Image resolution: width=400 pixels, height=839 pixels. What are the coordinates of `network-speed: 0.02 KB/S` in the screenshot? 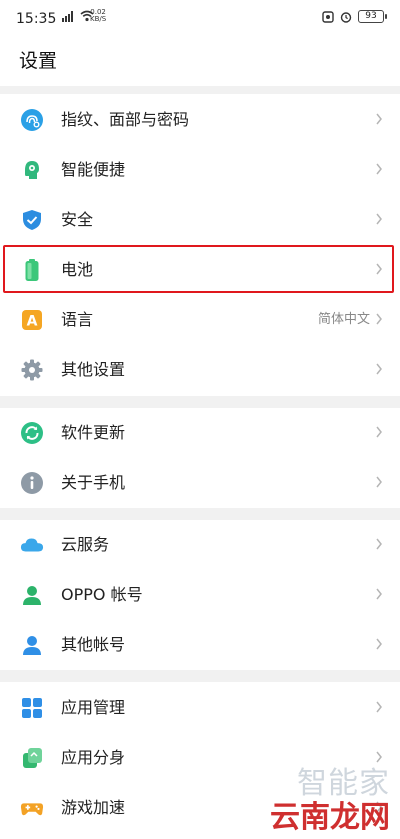 It's located at (98, 16).